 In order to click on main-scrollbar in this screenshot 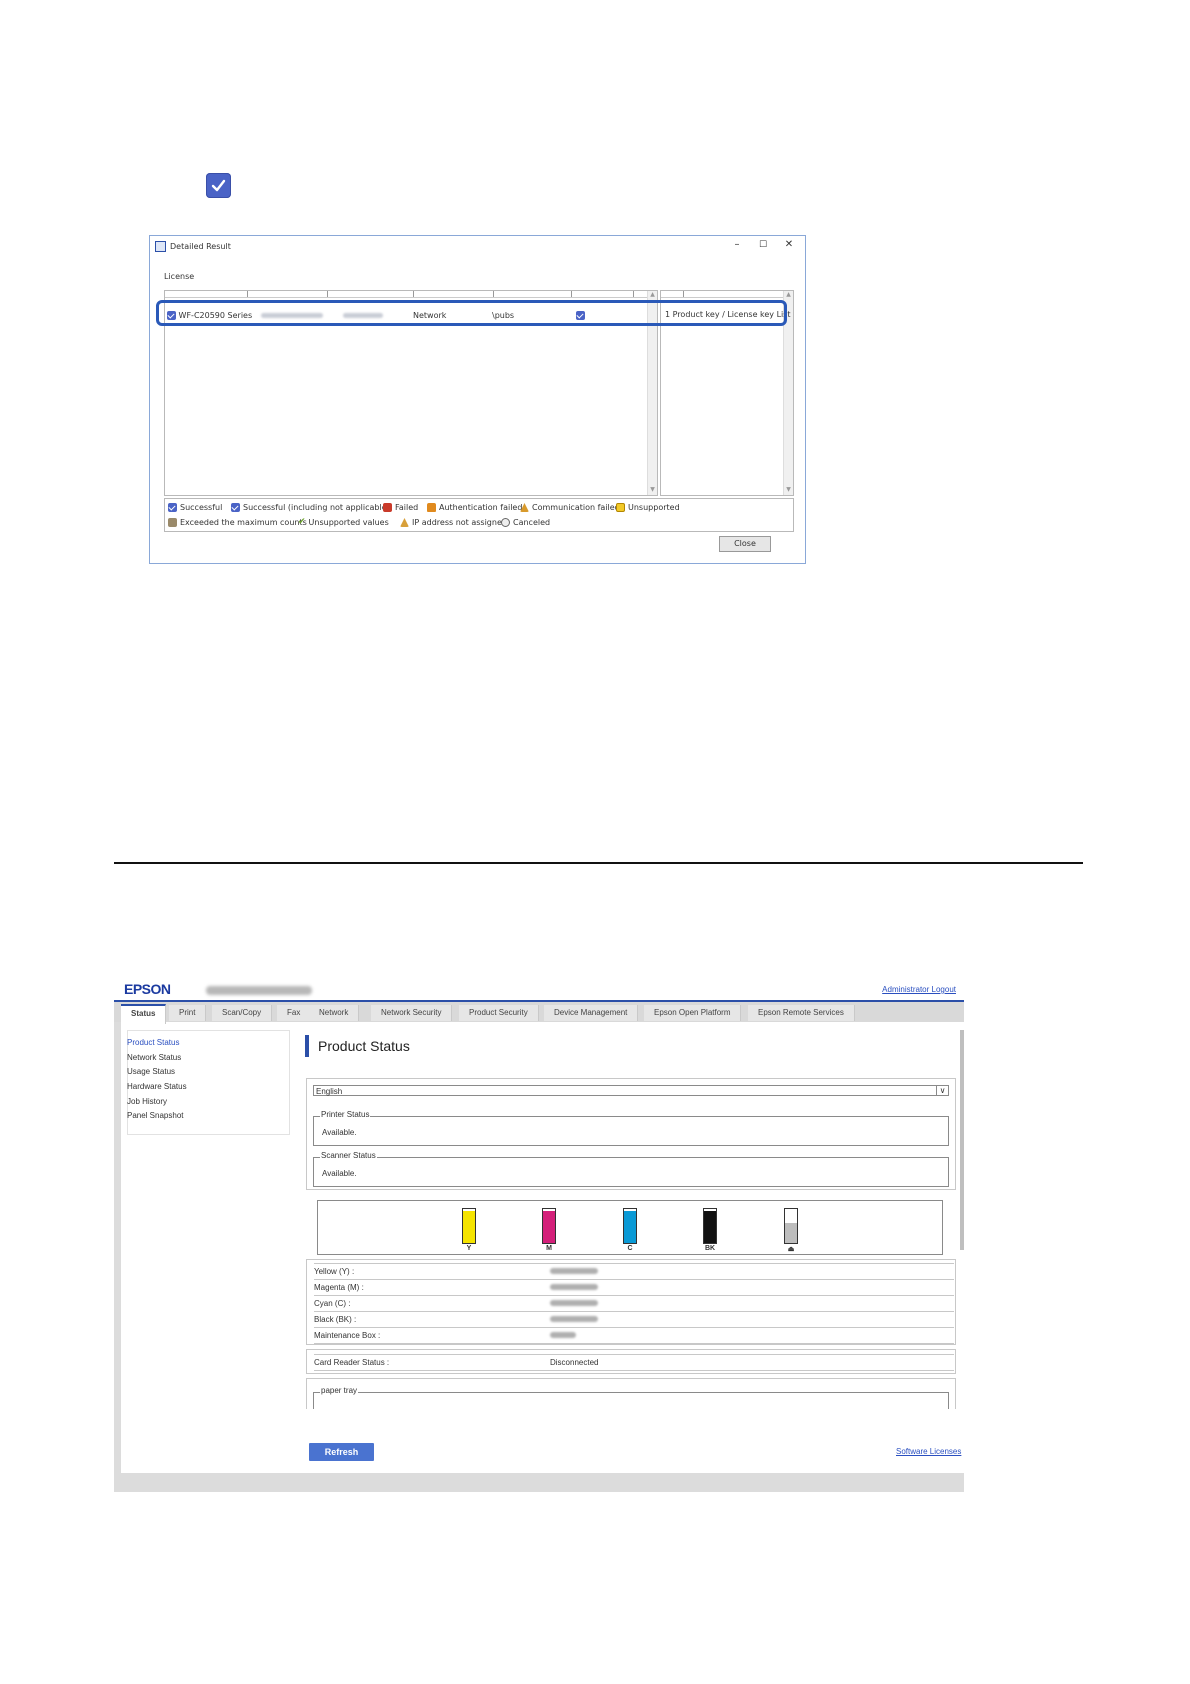, I will do `click(962, 1140)`.